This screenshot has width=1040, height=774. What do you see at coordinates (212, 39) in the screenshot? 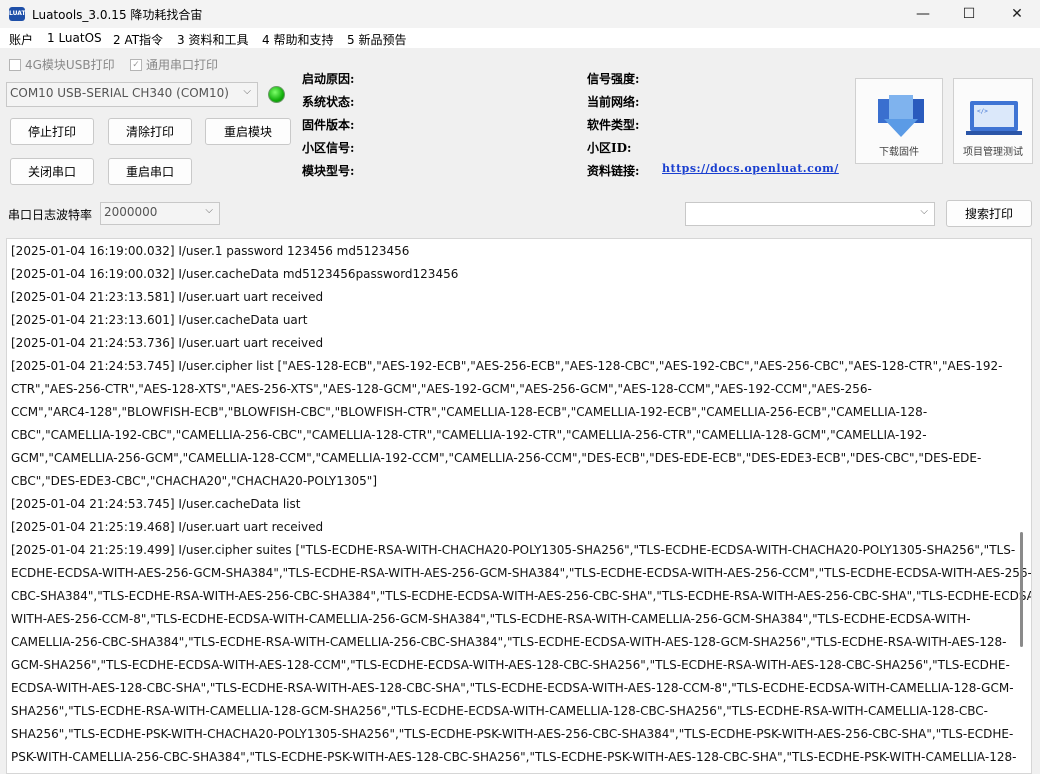
I see `menu-docs-tools: 3 资料和工具` at bounding box center [212, 39].